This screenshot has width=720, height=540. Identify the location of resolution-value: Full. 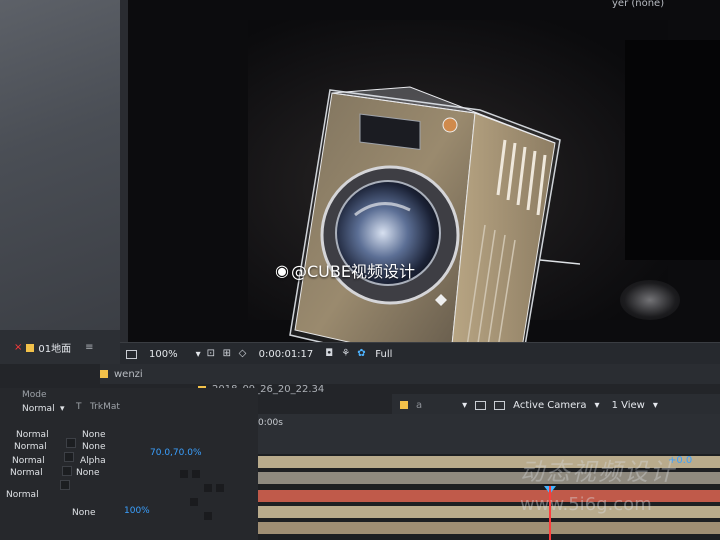
(384, 354).